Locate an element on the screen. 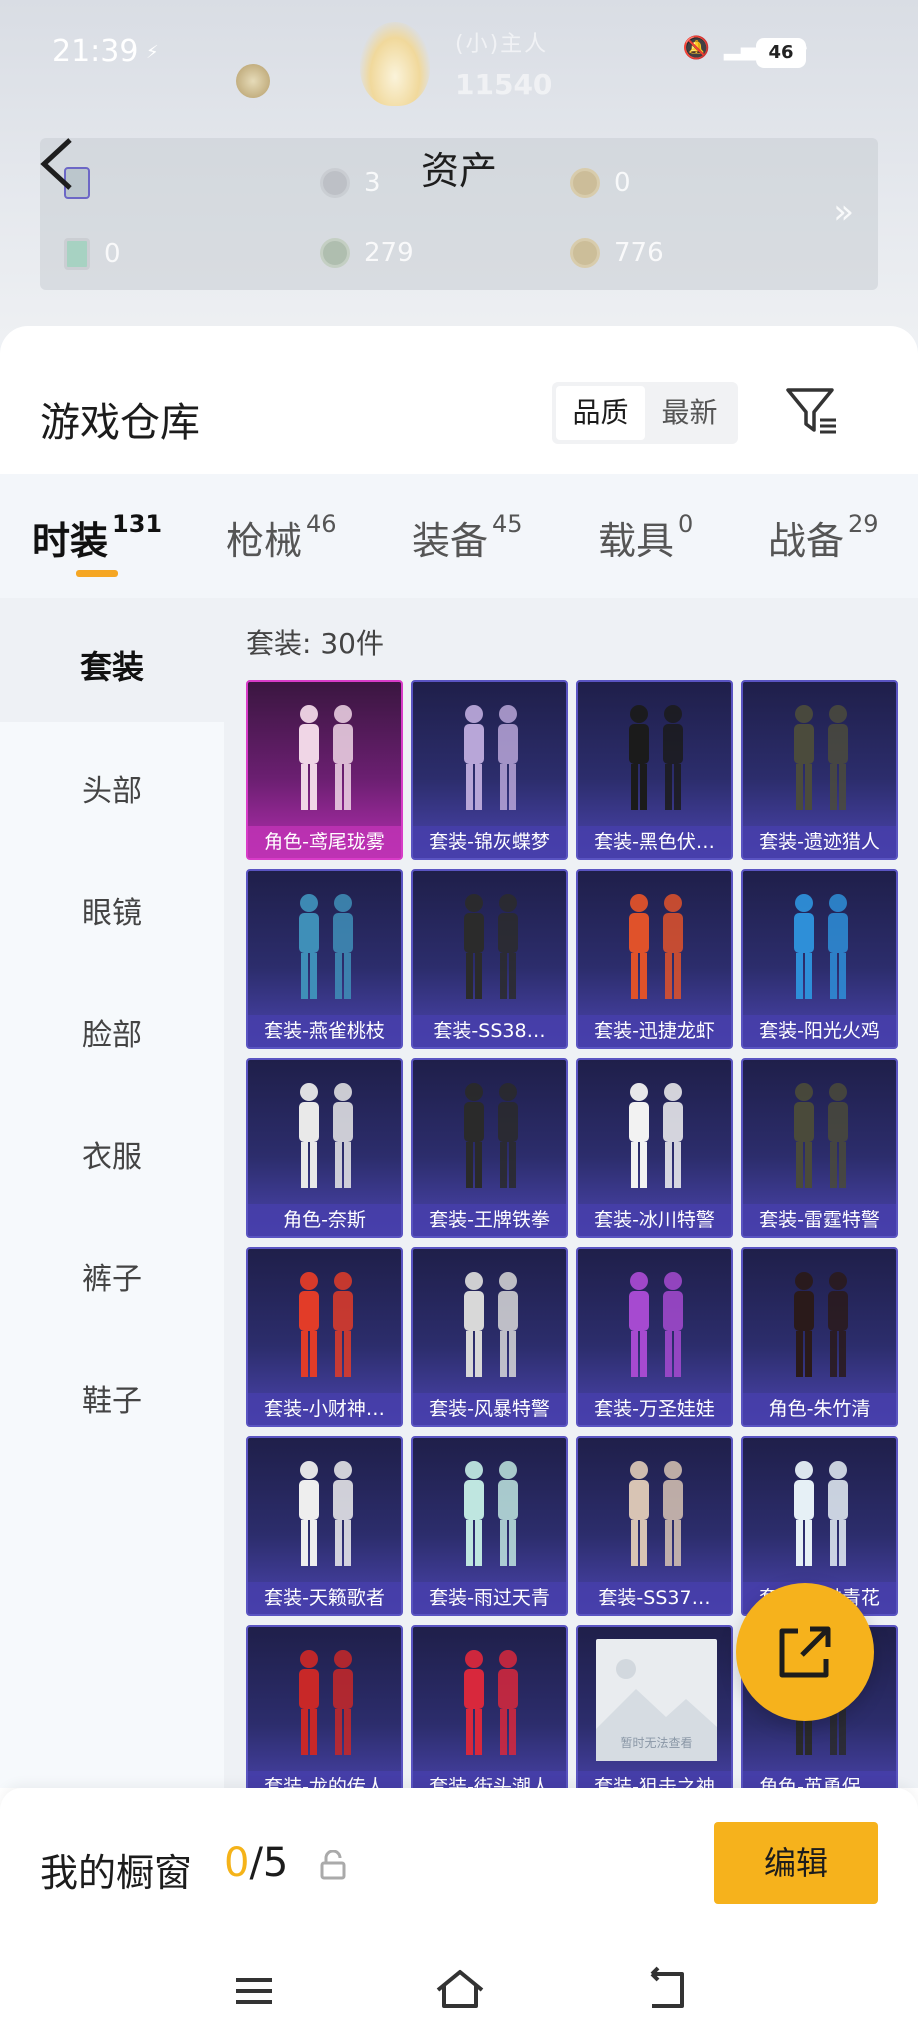 The image size is (918, 2040). mute-icon: 🔕 is located at coordinates (696, 48).